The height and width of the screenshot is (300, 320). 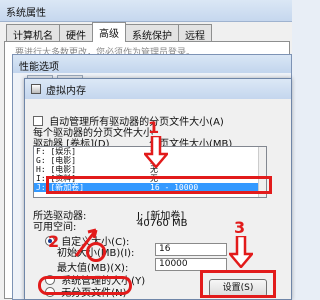 What do you see at coordinates (33, 33) in the screenshot?
I see `tab-computer-name: 计算机名` at bounding box center [33, 33].